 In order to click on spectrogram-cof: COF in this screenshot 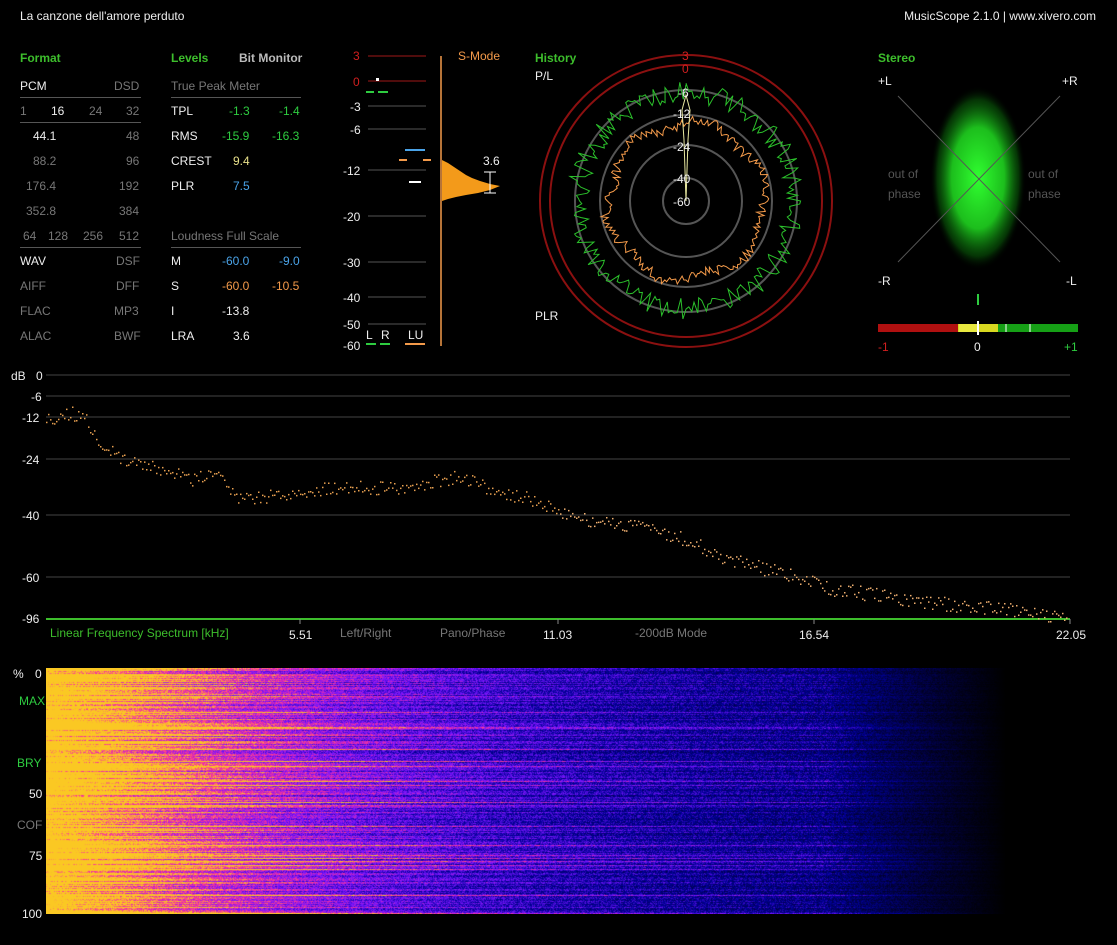, I will do `click(29, 825)`.